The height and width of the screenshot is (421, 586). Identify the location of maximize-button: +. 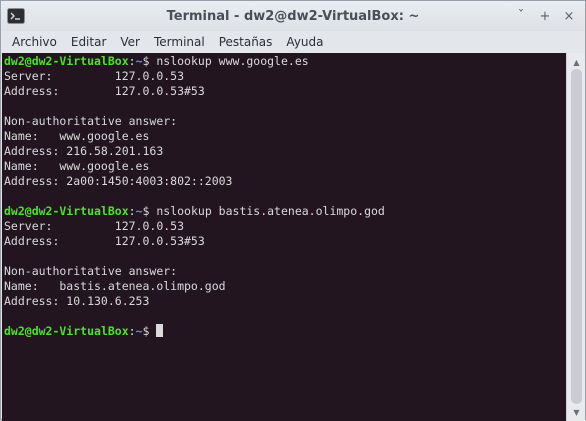
(545, 16).